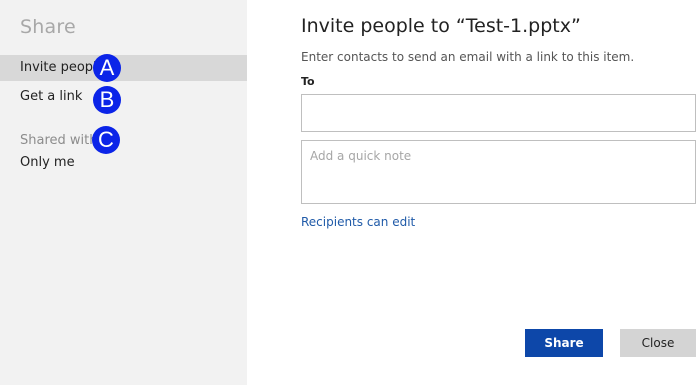 This screenshot has width=700, height=385. What do you see at coordinates (47, 162) in the screenshot?
I see `shared-with-value: Only me` at bounding box center [47, 162].